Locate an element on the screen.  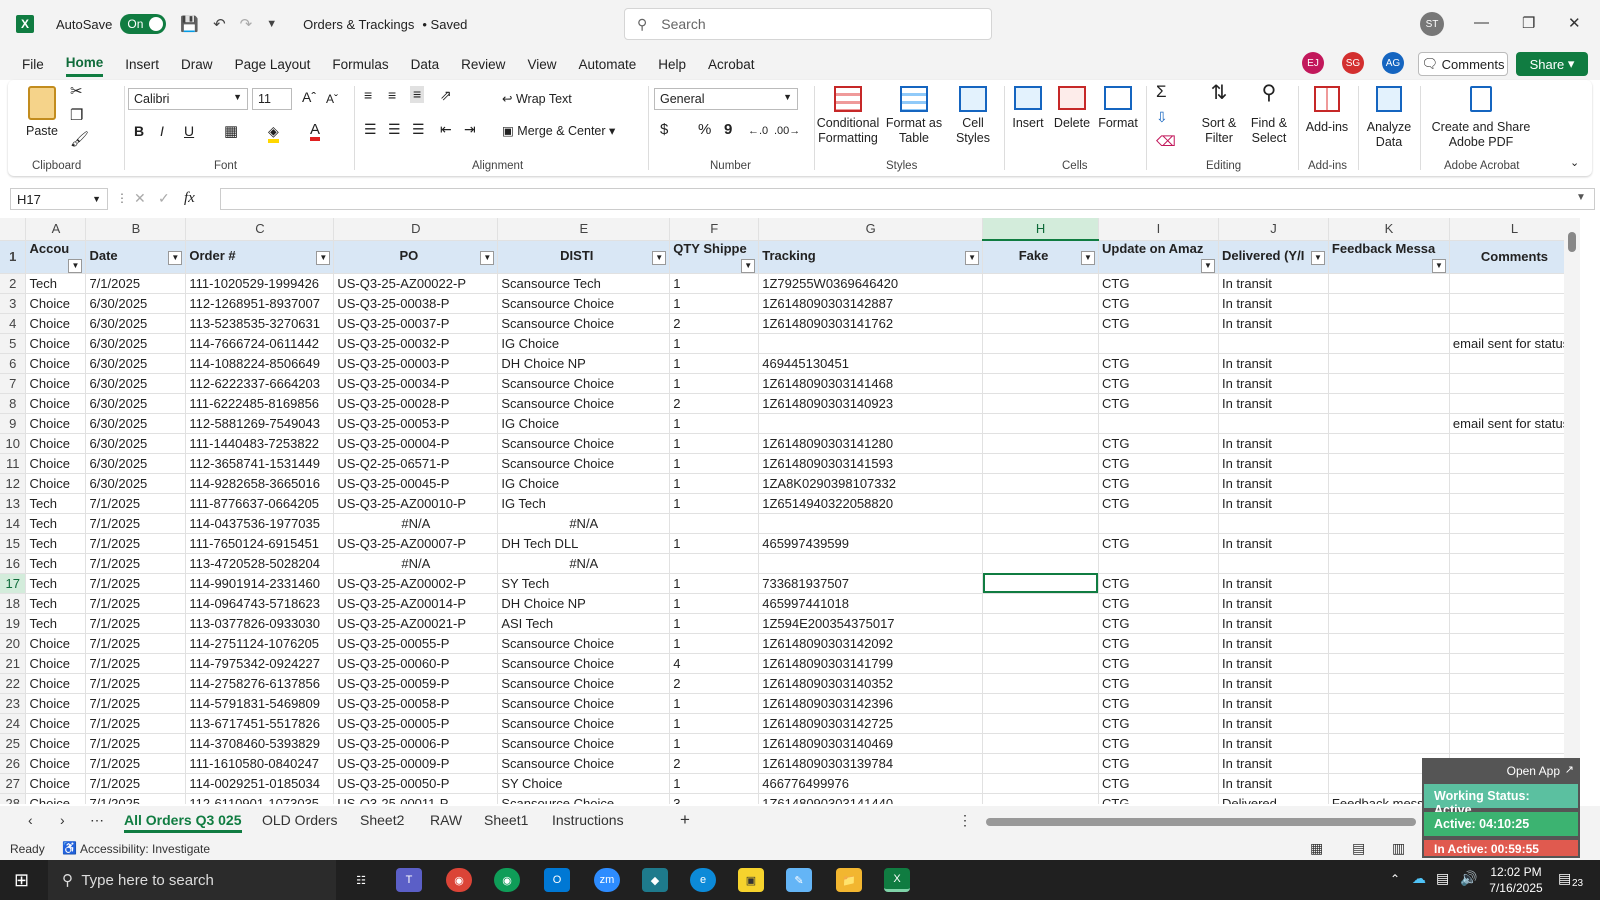
select-all-corner is located at coordinates (13, 229).